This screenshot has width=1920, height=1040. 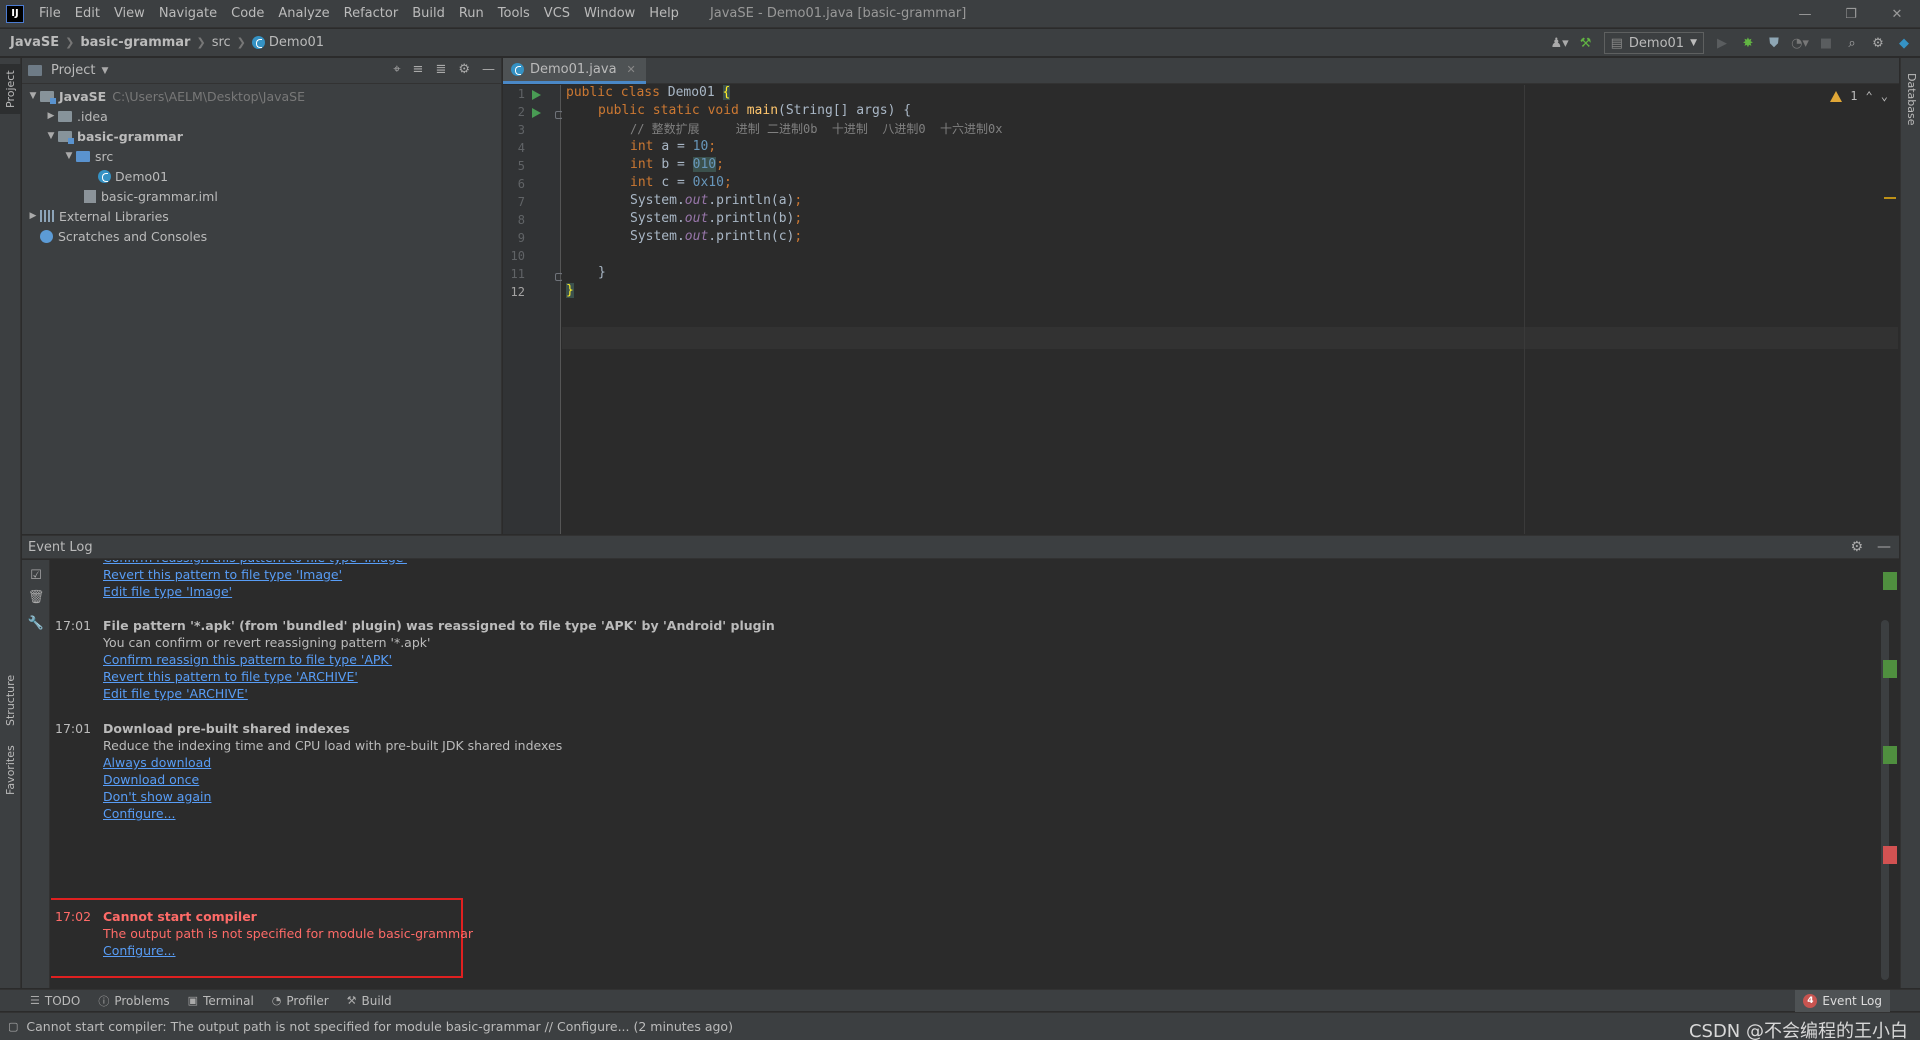 What do you see at coordinates (307, 1000) in the screenshot?
I see `tab-profiler-label: Profiler` at bounding box center [307, 1000].